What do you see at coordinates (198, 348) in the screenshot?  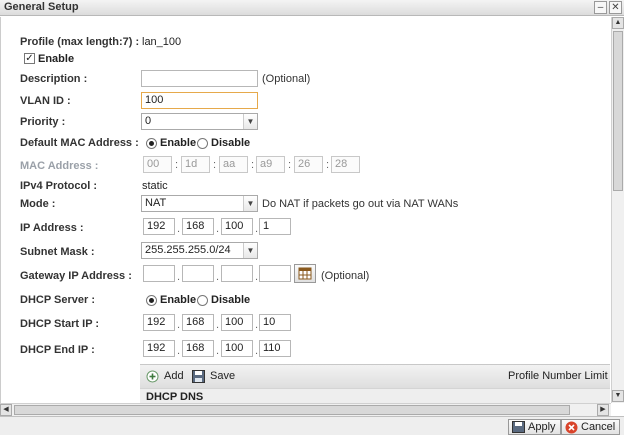 I see `dhcp-end-octet-input: 168` at bounding box center [198, 348].